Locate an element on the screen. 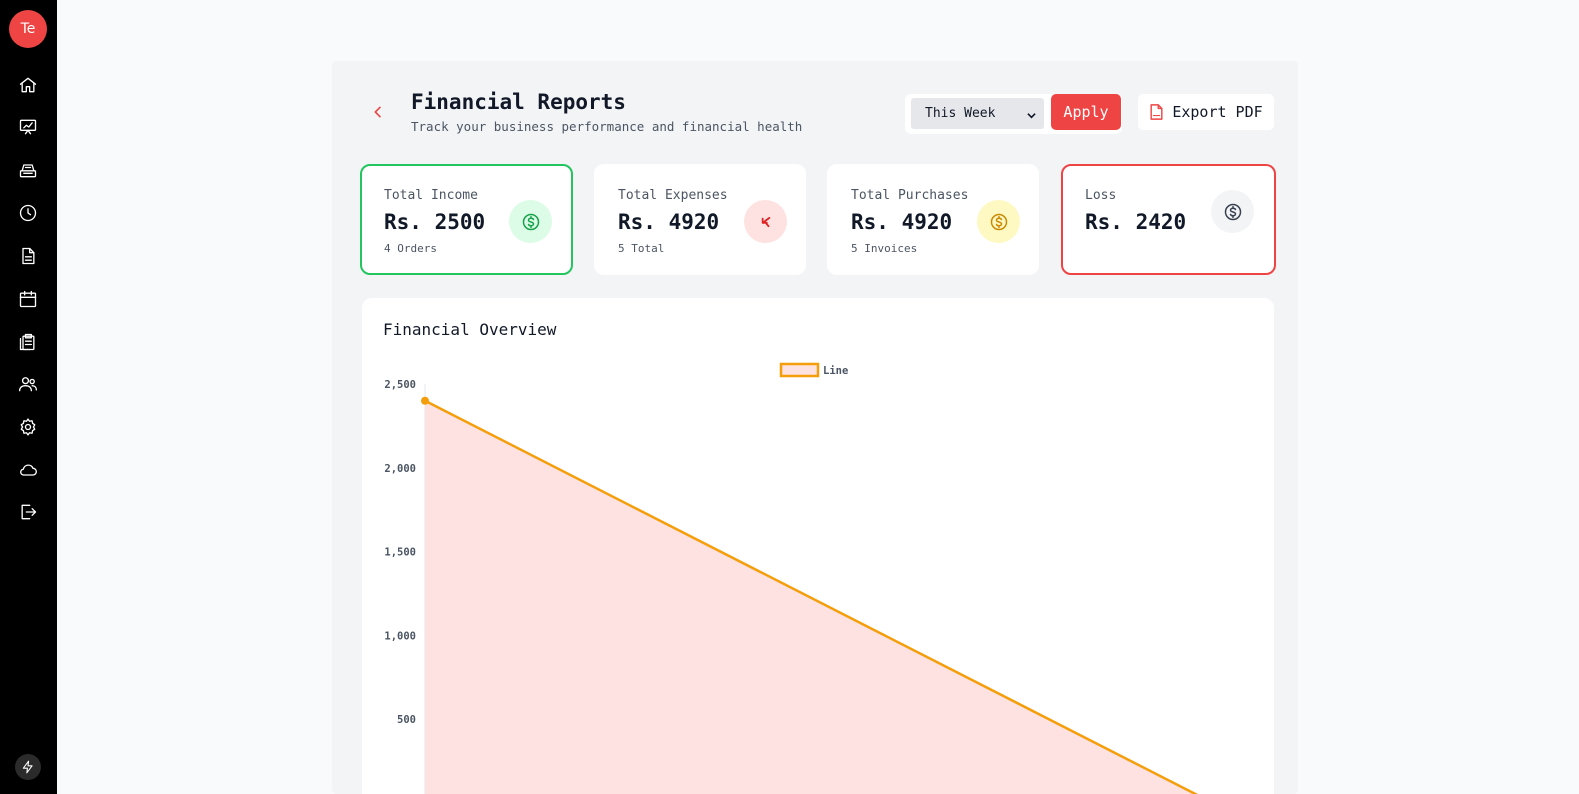  expenses-value: Rs. 4920 is located at coordinates (669, 222).